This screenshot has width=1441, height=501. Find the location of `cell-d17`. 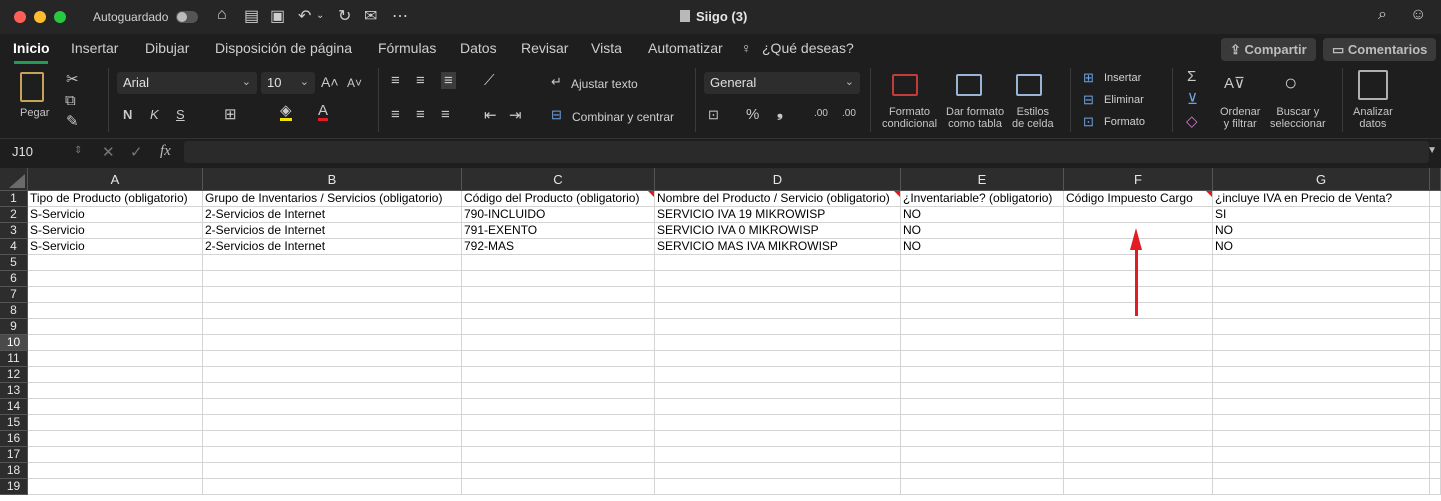

cell-d17 is located at coordinates (778, 455).